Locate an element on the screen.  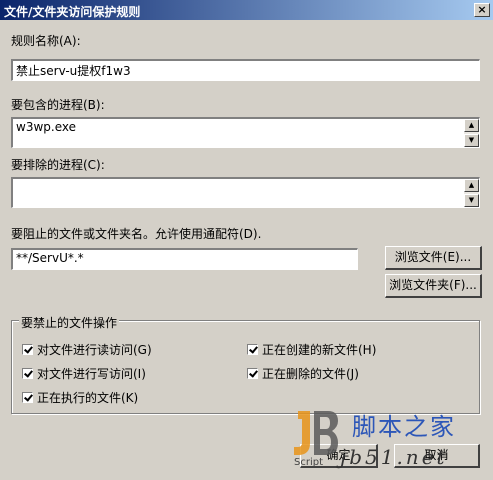
executing-file-checkbox: 正在执行的文件(K) is located at coordinates (80, 397).